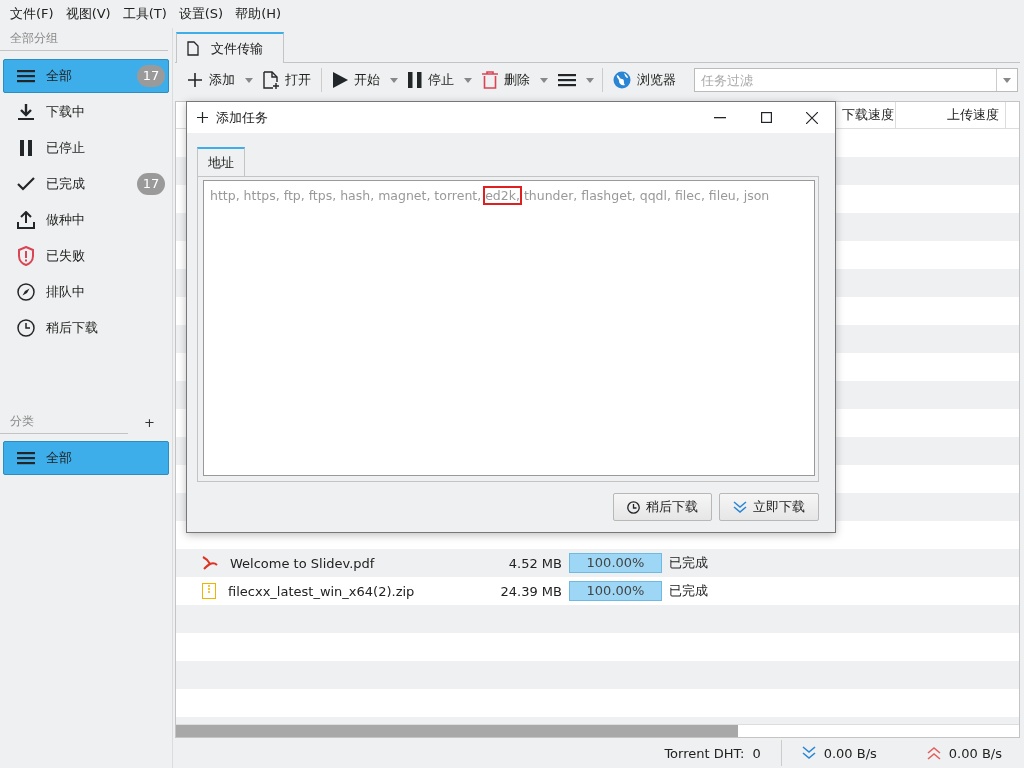 The image size is (1024, 768). Describe the element at coordinates (201, 14) in the screenshot. I see `menu-item: 设置(S)` at that location.